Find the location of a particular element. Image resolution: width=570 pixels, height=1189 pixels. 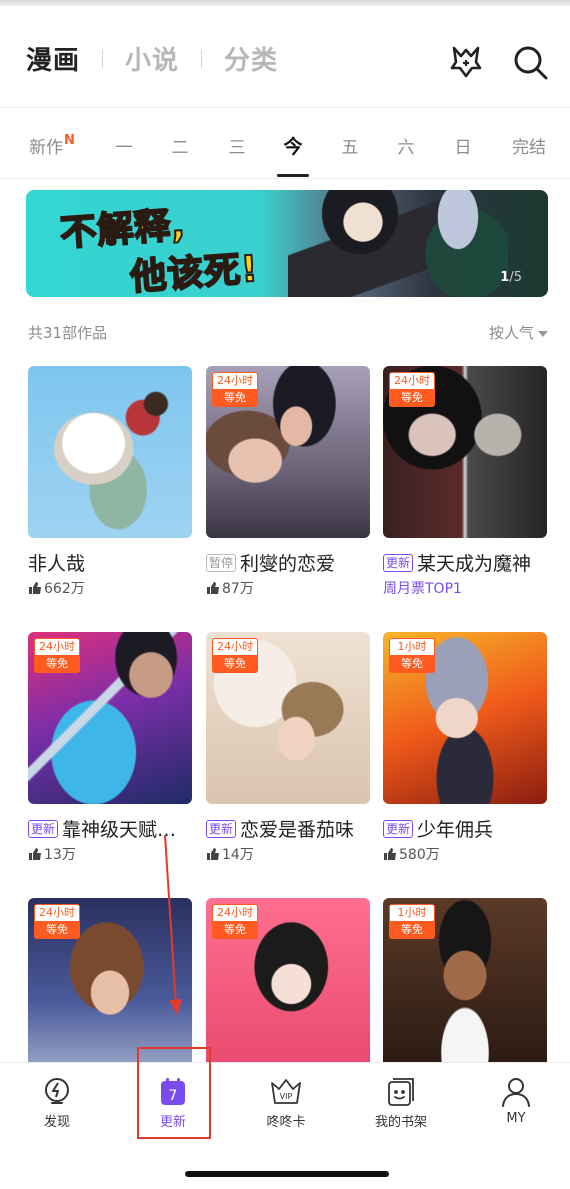

search-icon is located at coordinates (530, 62).